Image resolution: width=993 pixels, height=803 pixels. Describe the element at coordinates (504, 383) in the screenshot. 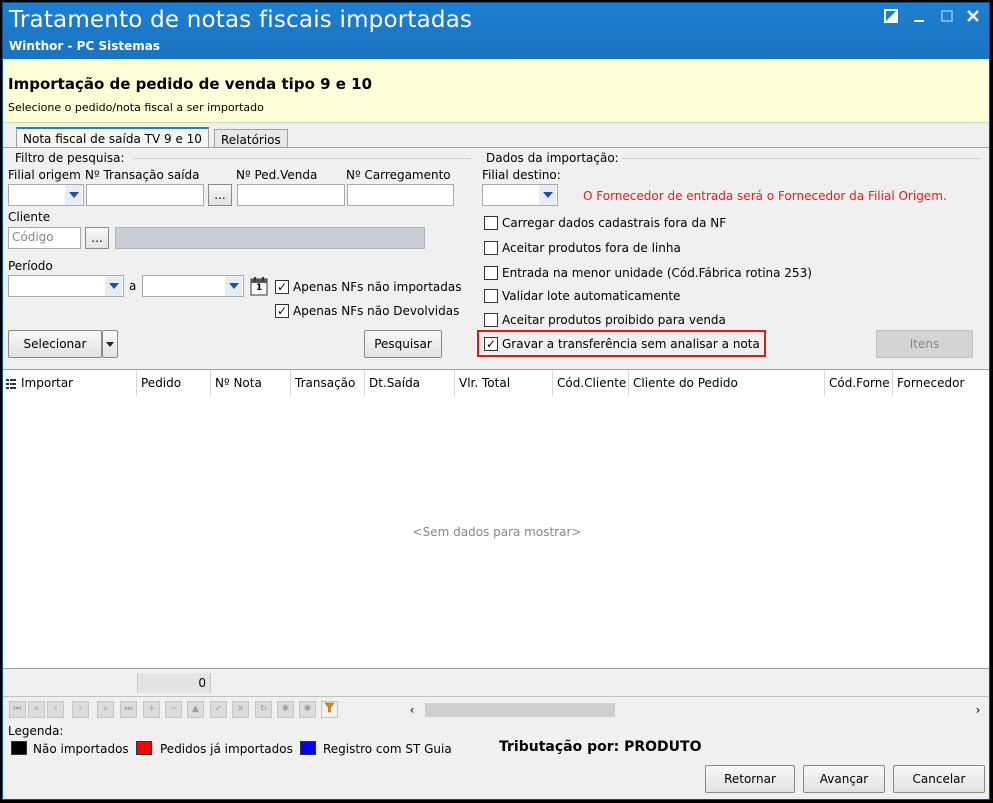

I see `col-vlr-total: Vlr. Total` at that location.